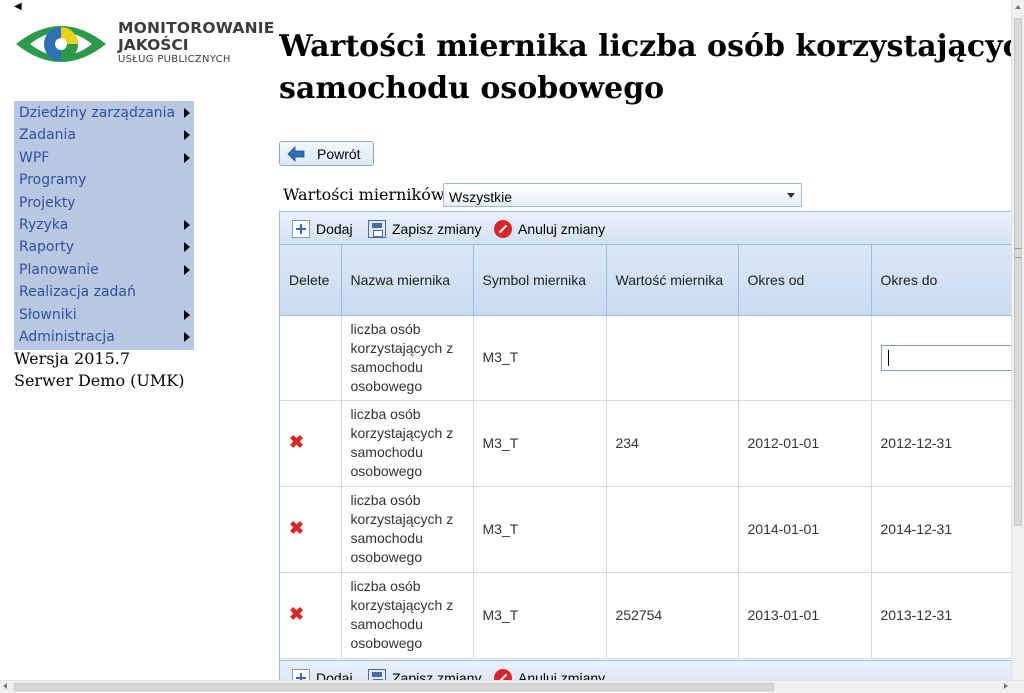 The width and height of the screenshot is (1024, 693). What do you see at coordinates (67, 337) in the screenshot?
I see `sidebar-item-label: Administracja` at bounding box center [67, 337].